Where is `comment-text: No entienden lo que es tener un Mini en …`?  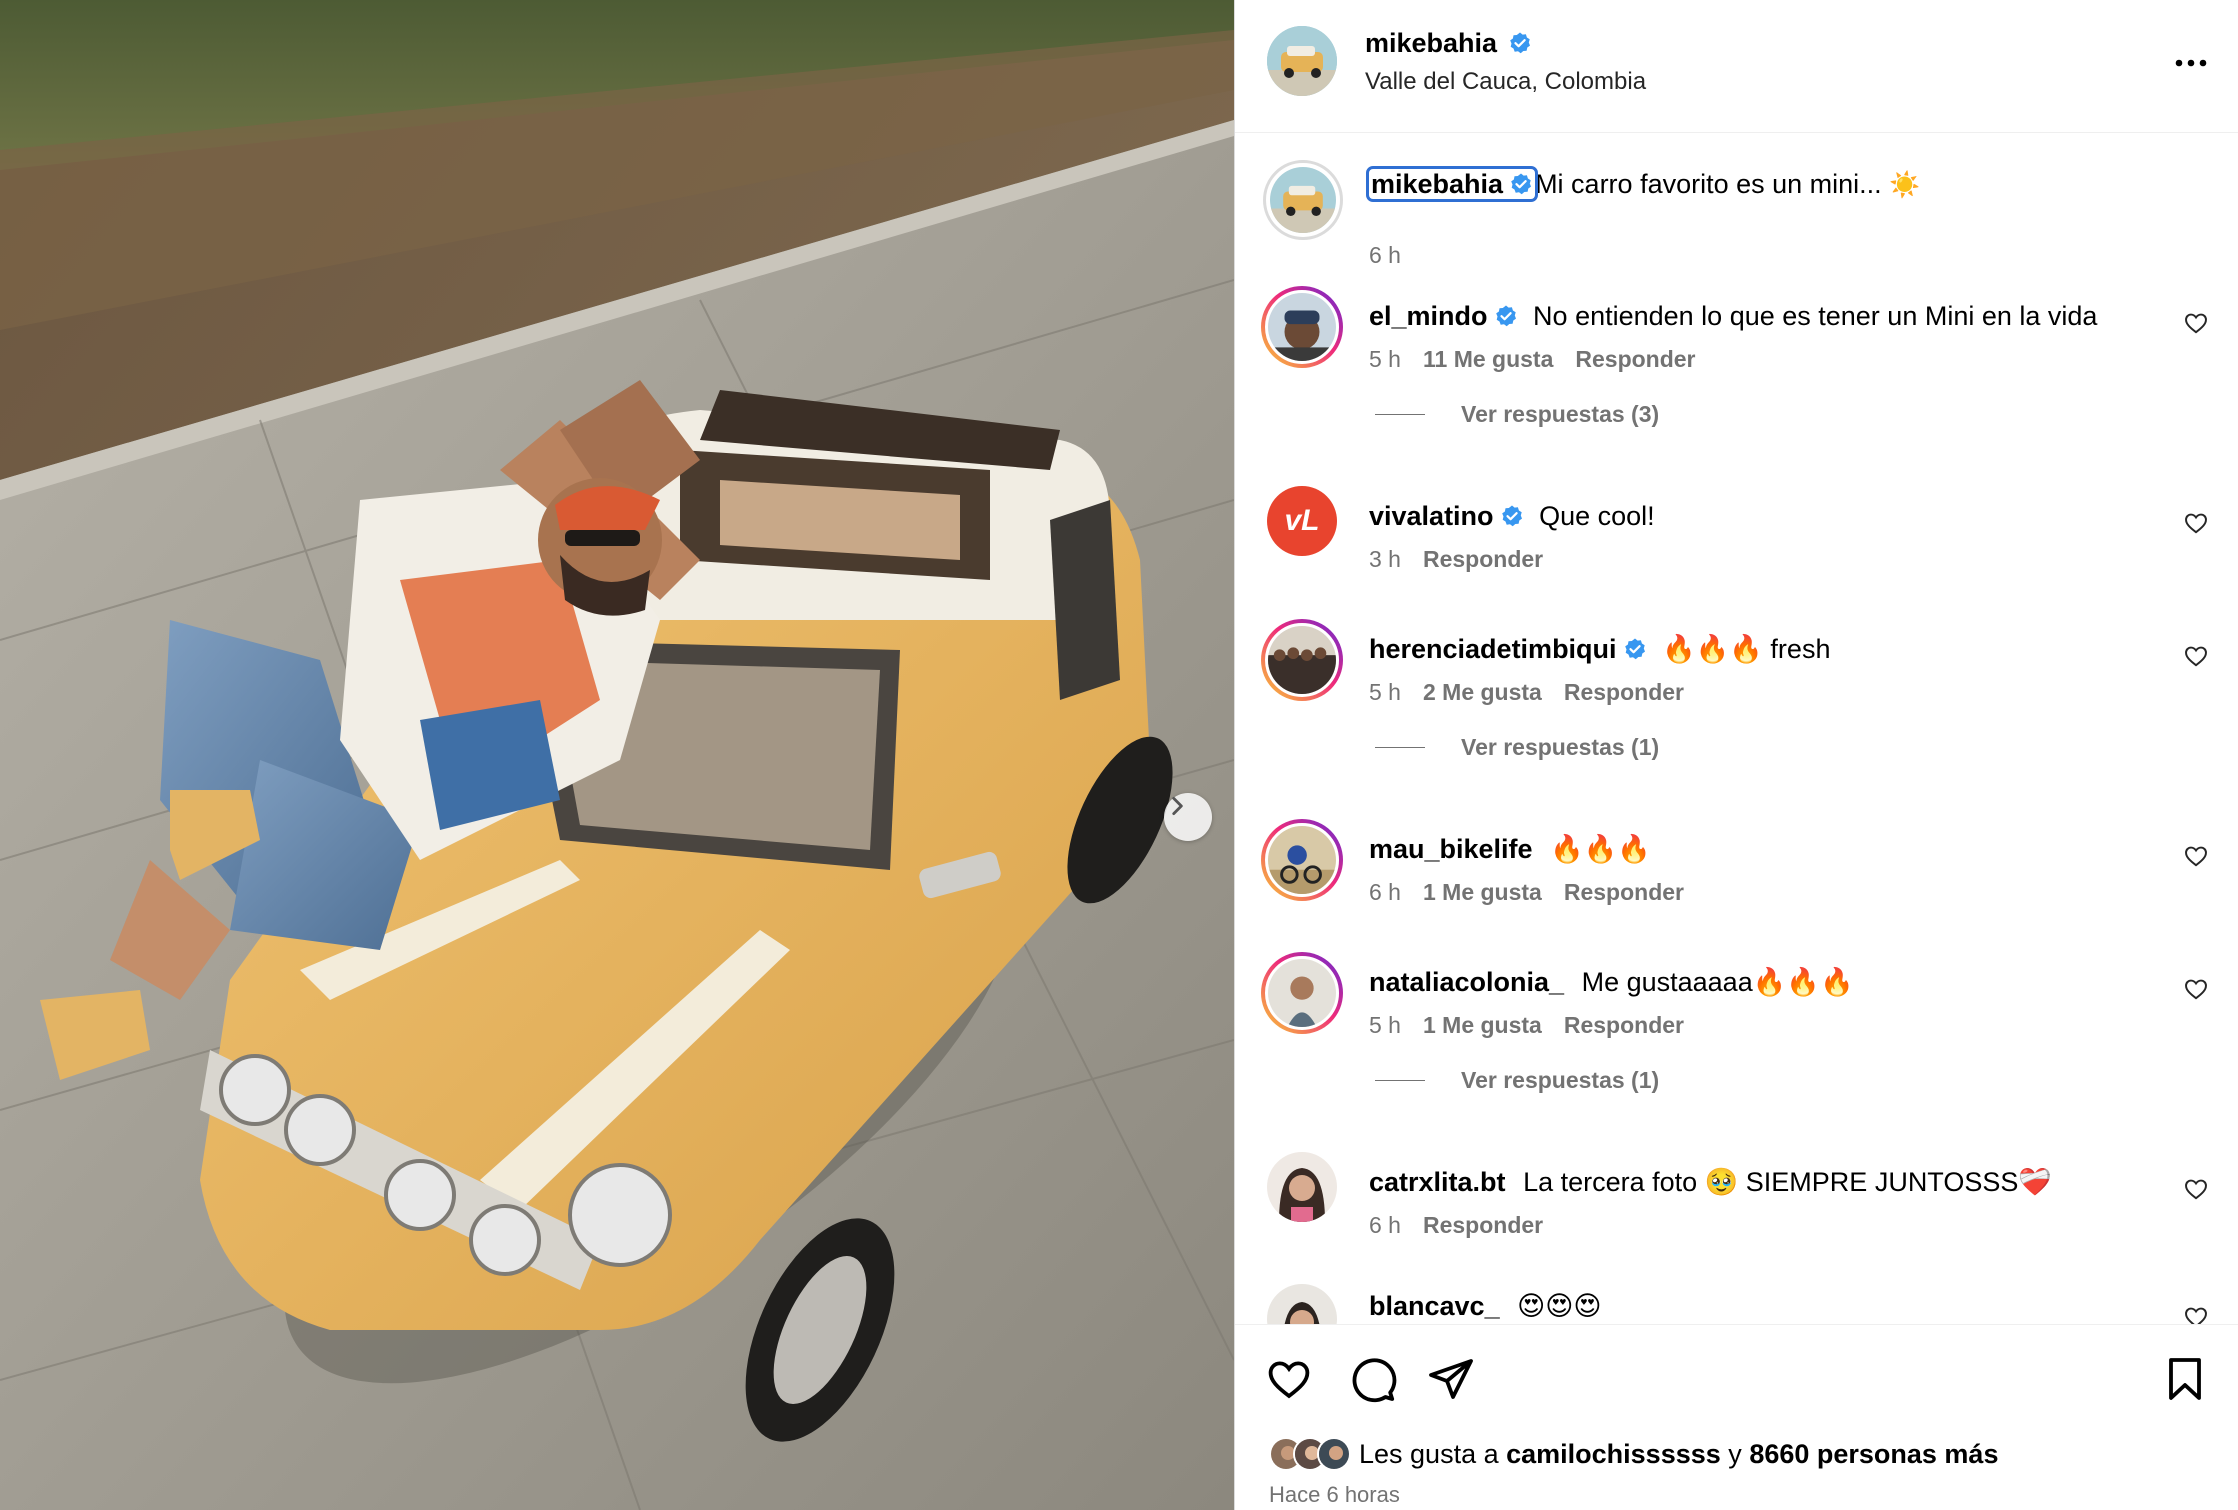
comment-text: No entienden lo que es tener un Mini en … is located at coordinates (1815, 316).